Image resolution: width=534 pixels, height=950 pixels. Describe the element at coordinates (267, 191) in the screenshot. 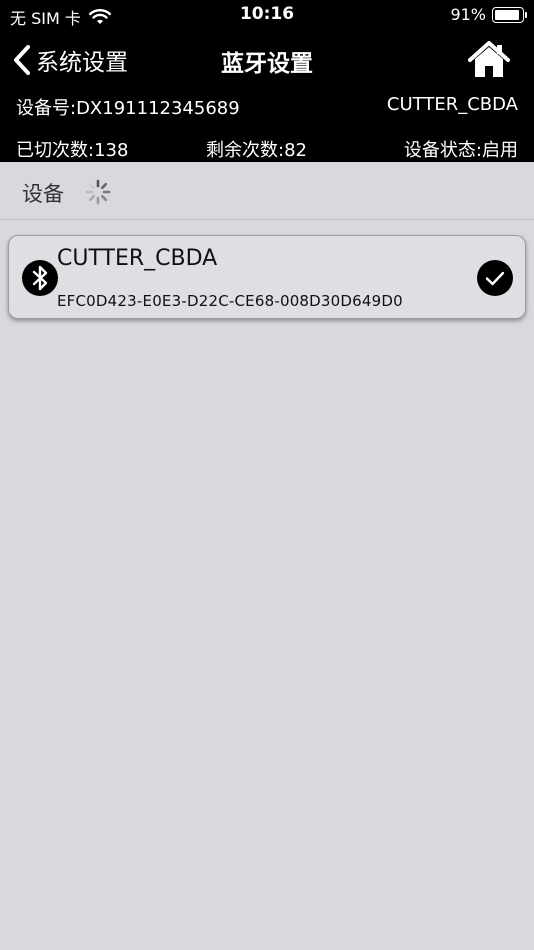

I see `devices-section-header: 设备` at that location.